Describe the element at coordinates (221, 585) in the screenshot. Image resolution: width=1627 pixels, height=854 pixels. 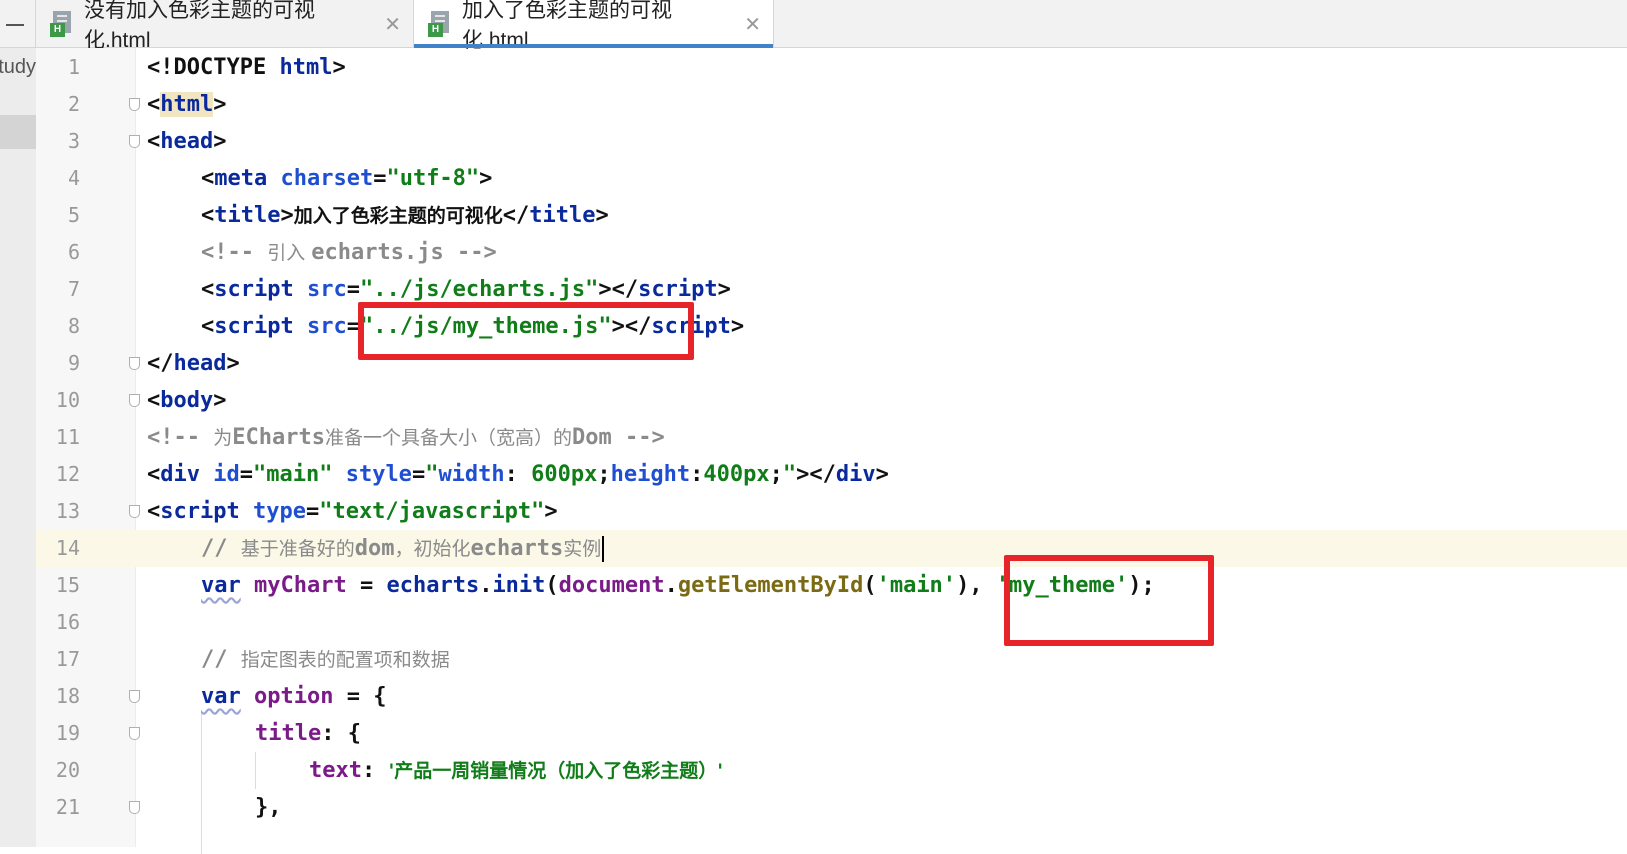
I see `code-token: var` at that location.